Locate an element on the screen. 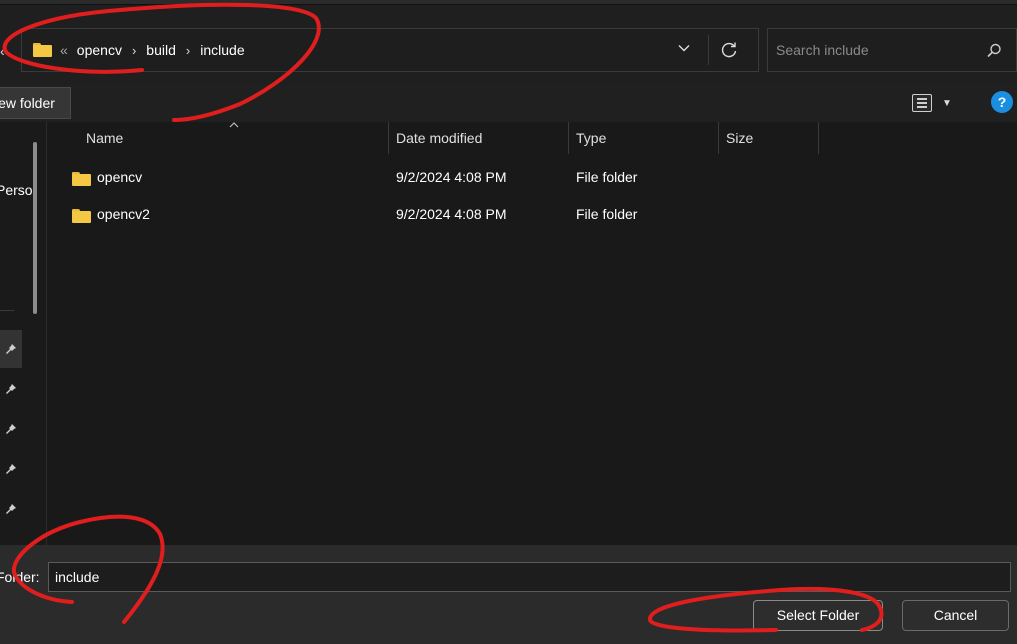 Image resolution: width=1017 pixels, height=644 pixels. select-folder-button: Select Folder is located at coordinates (818, 615).